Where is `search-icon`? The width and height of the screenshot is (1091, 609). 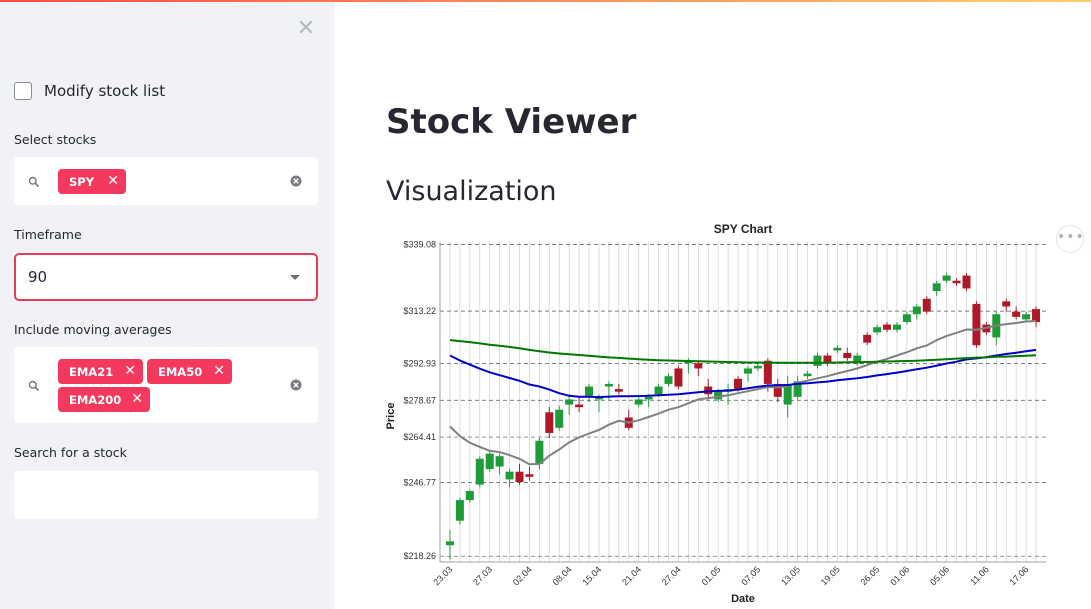
search-icon is located at coordinates (34, 182).